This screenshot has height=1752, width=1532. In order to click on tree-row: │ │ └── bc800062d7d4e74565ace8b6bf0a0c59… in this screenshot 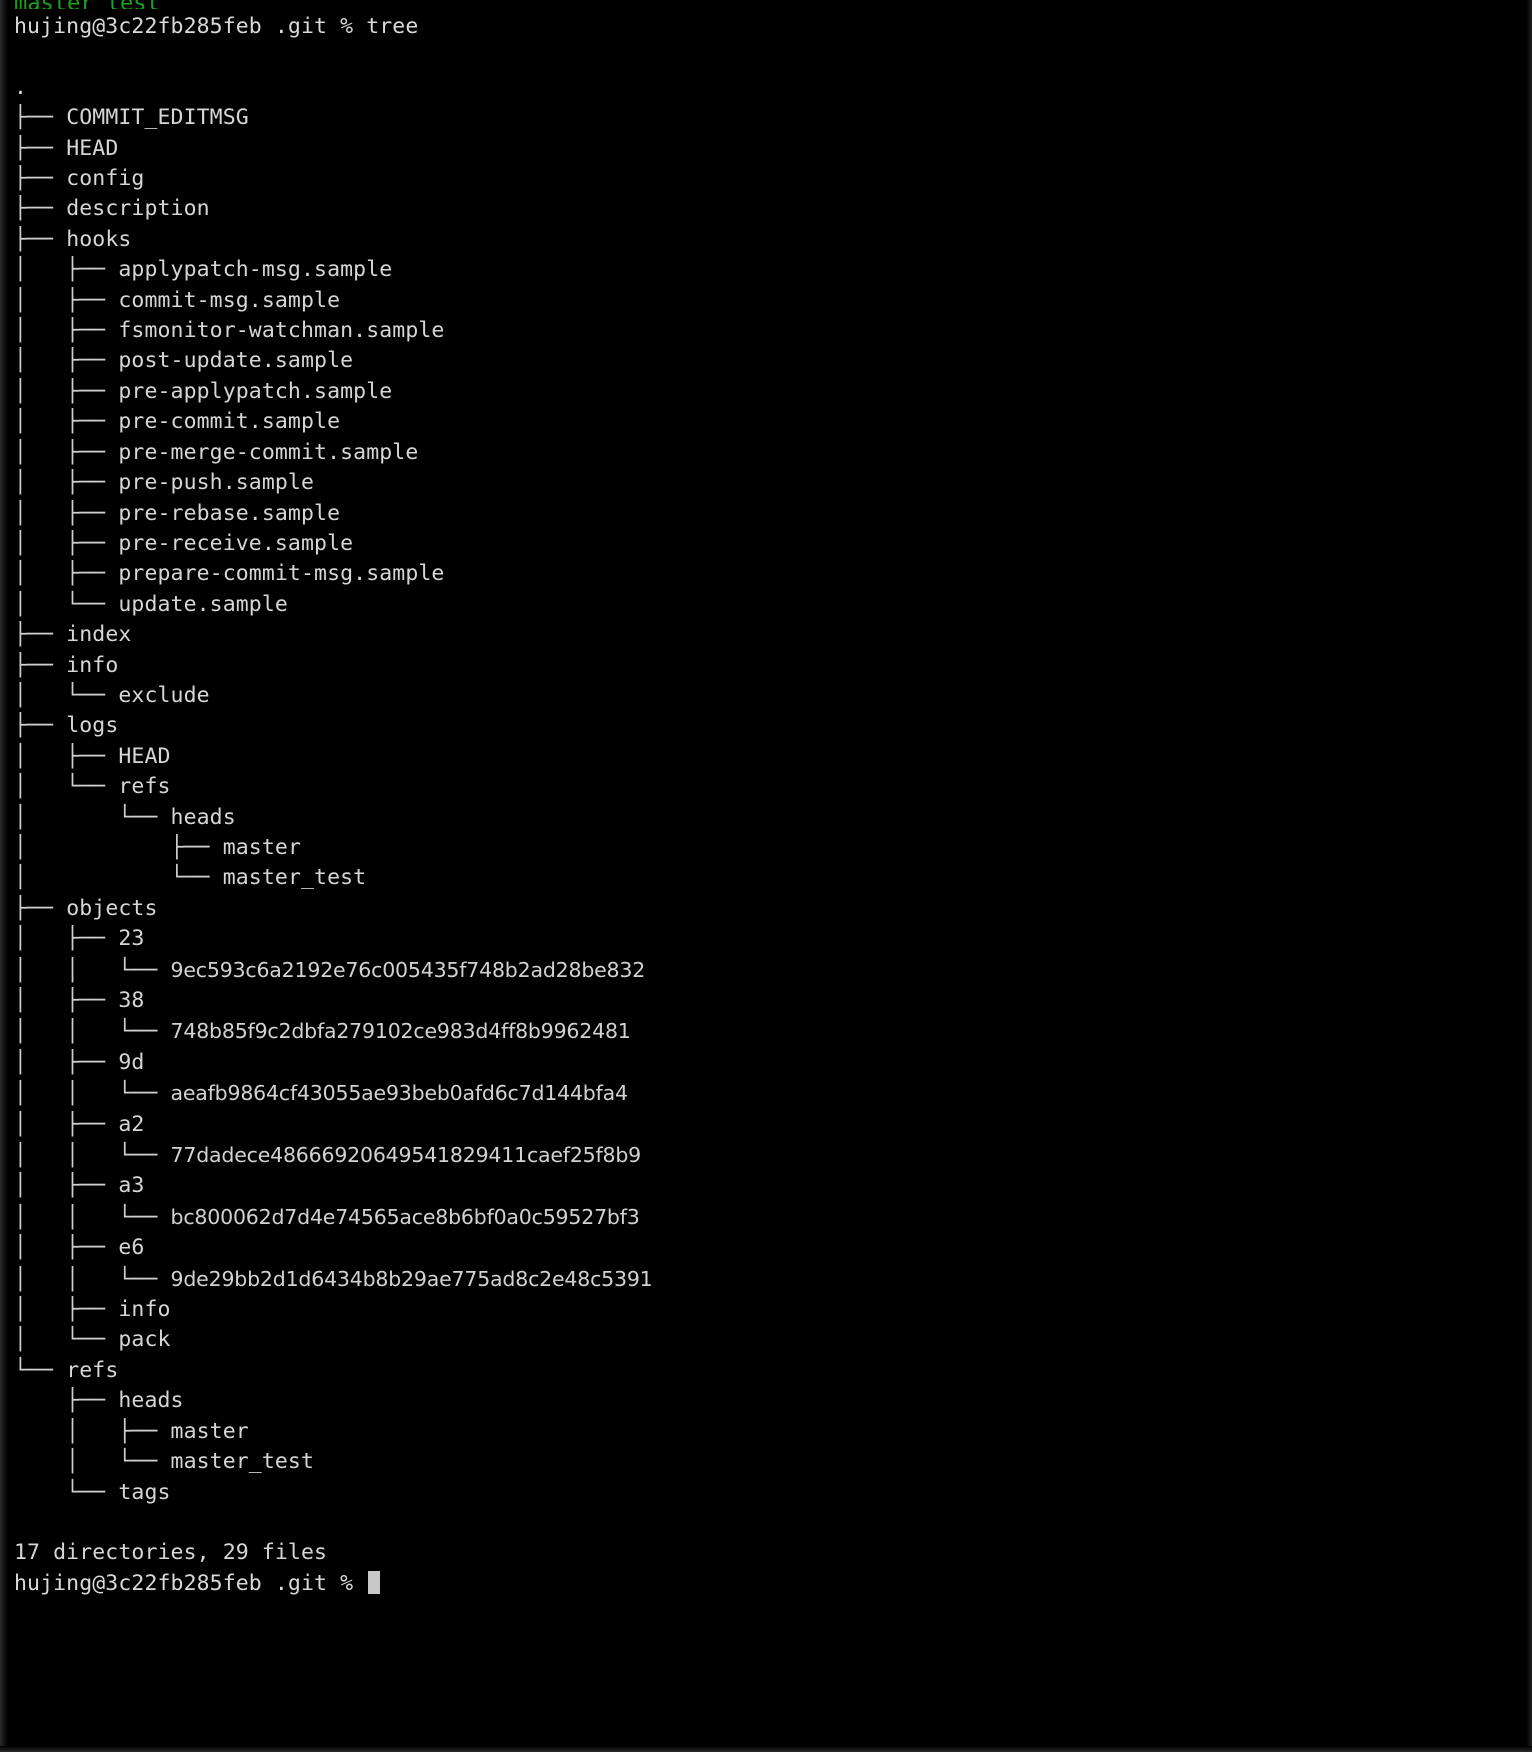, I will do `click(768, 1217)`.